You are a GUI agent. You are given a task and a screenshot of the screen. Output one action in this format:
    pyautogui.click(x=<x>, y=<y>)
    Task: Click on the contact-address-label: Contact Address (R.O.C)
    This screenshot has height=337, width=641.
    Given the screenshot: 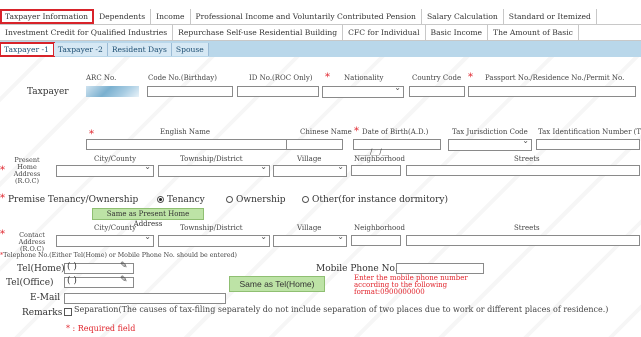 What is the action you would take?
    pyautogui.click(x=32, y=242)
    